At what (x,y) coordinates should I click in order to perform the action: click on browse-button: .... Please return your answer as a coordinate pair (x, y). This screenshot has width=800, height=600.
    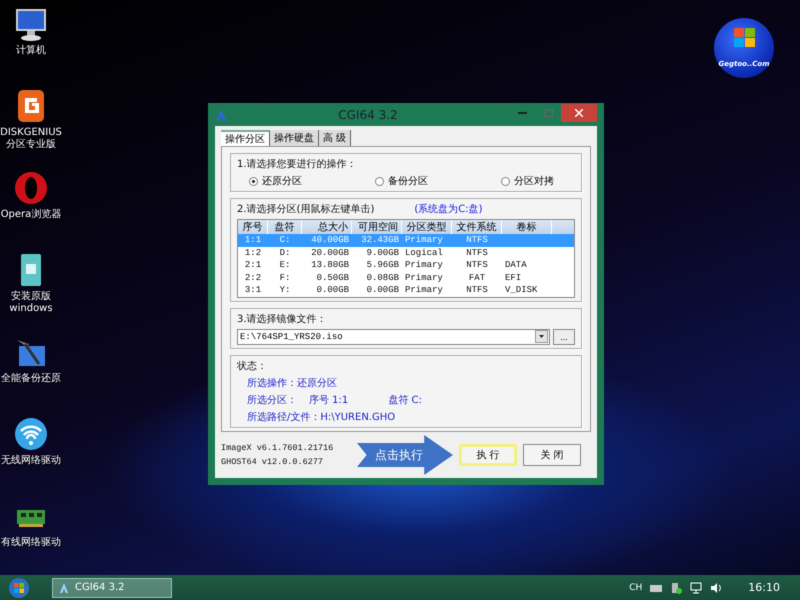
    Looking at the image, I should click on (564, 336).